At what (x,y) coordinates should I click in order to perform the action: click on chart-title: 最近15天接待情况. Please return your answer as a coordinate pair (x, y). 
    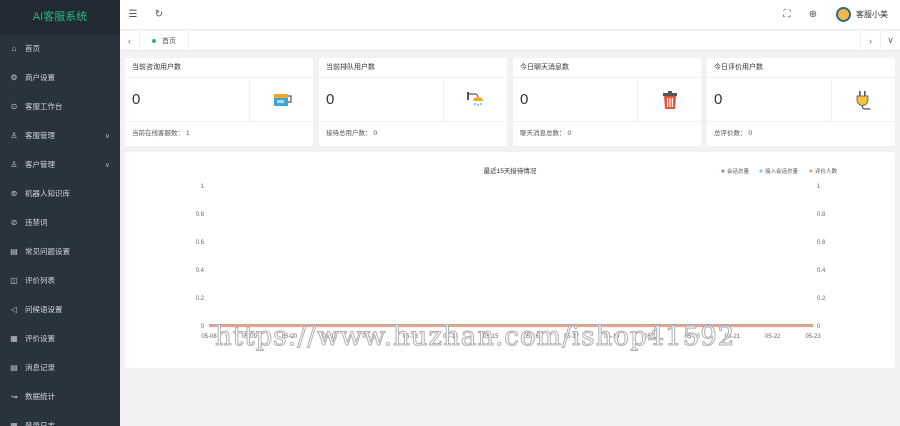
    Looking at the image, I should click on (510, 170).